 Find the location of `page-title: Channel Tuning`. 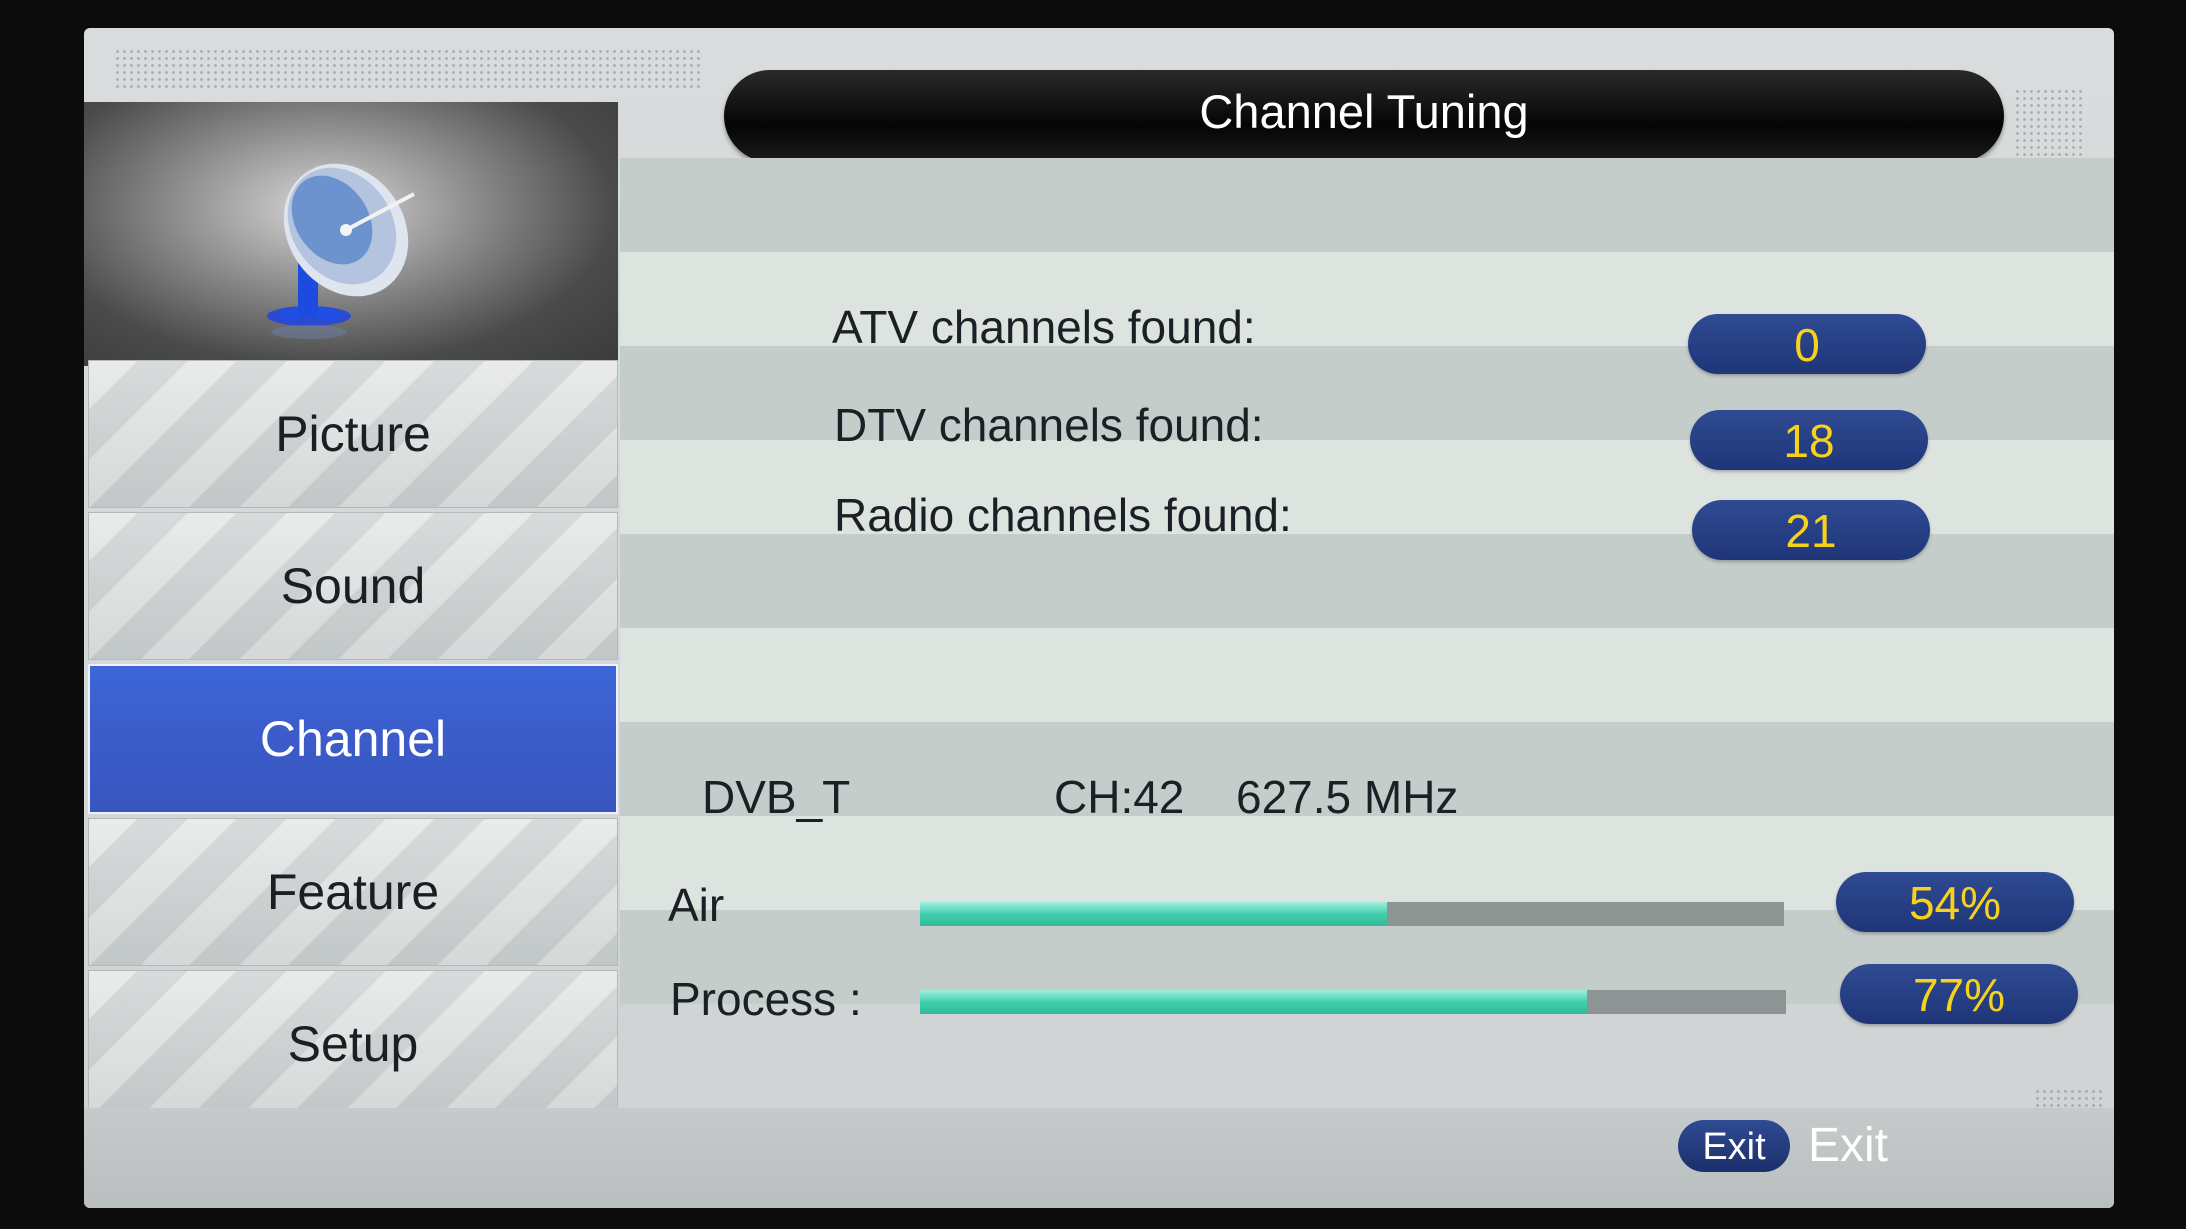

page-title: Channel Tuning is located at coordinates (1364, 111).